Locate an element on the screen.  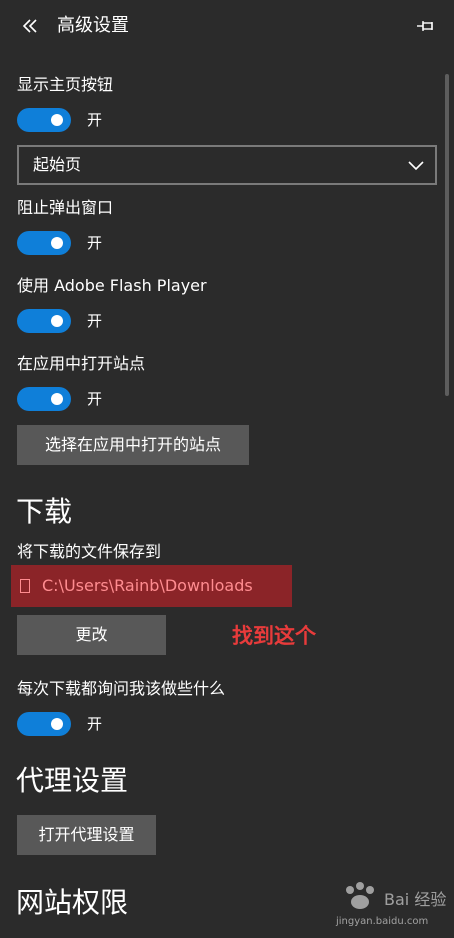
show-home-button-row: 开 is located at coordinates (59, 120).